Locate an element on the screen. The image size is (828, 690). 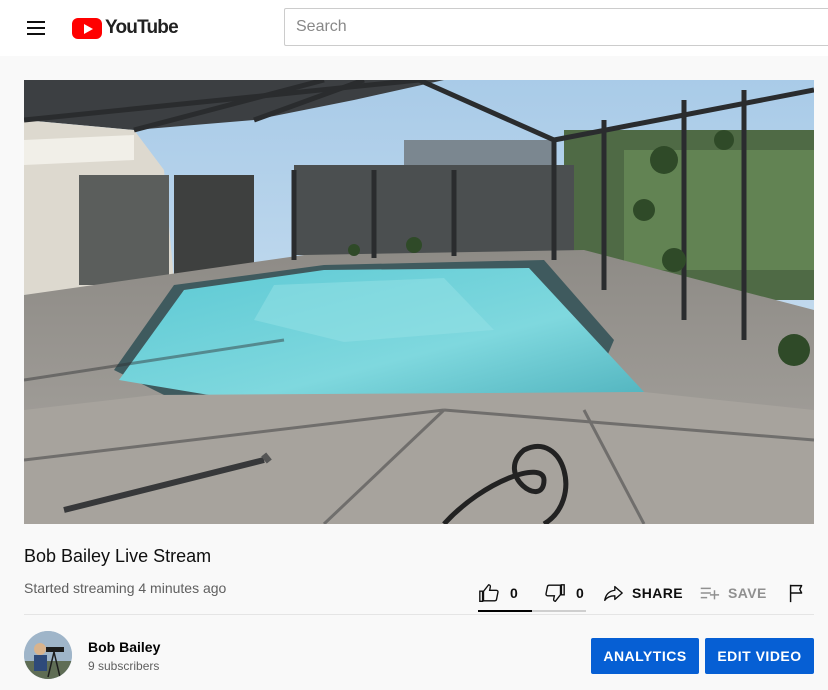
like-count: 0 is located at coordinates (514, 593).